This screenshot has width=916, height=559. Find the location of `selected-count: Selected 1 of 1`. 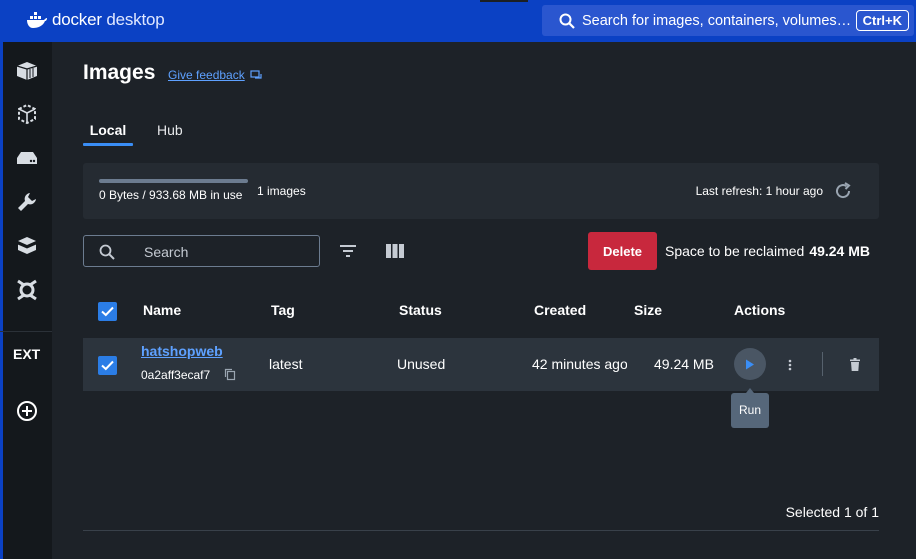

selected-count: Selected 1 of 1 is located at coordinates (832, 512).